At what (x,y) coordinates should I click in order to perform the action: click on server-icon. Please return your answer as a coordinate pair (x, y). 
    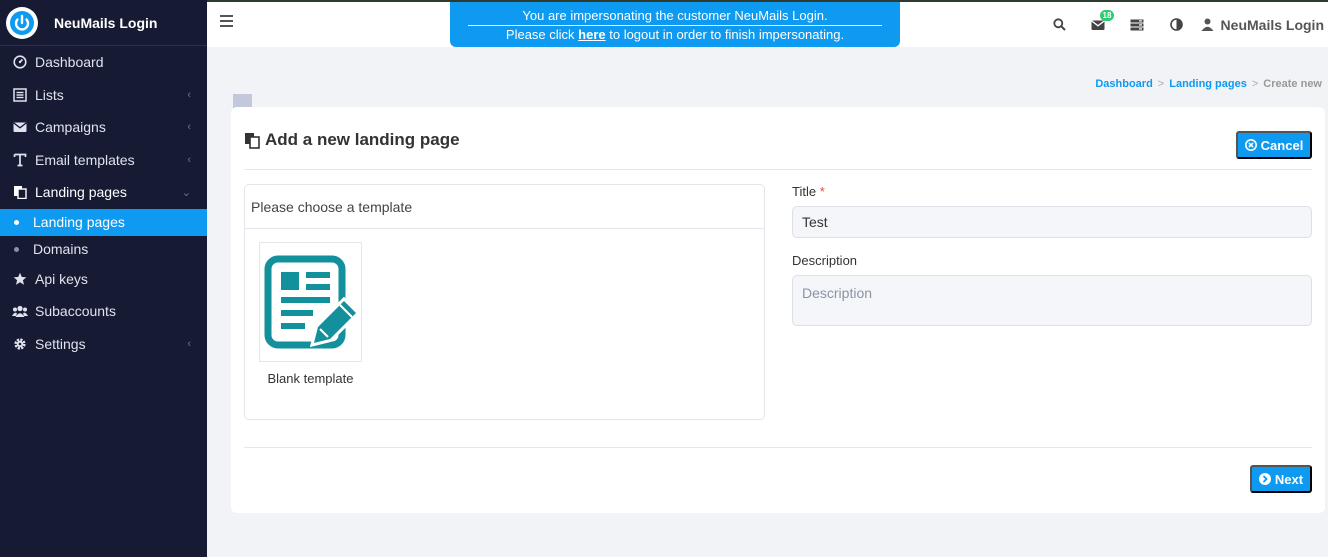
    Looking at the image, I should click on (1137, 24).